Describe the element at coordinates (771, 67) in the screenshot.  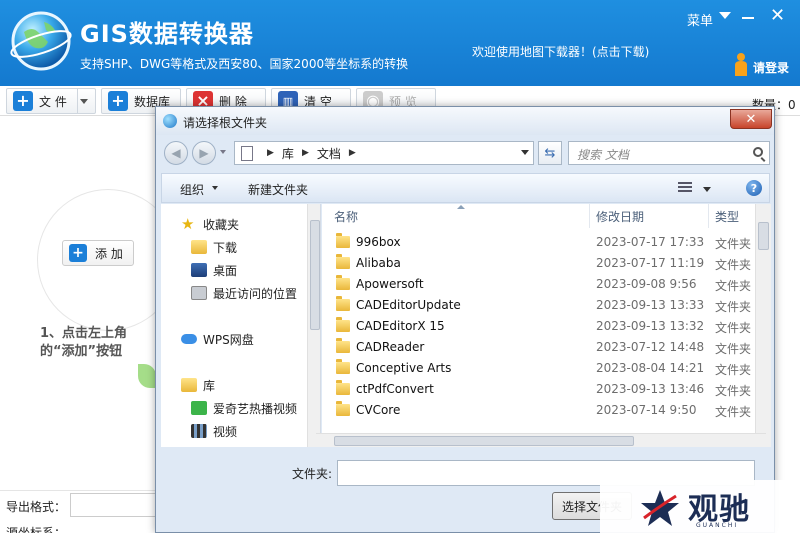
I see `login-link: 请登录` at that location.